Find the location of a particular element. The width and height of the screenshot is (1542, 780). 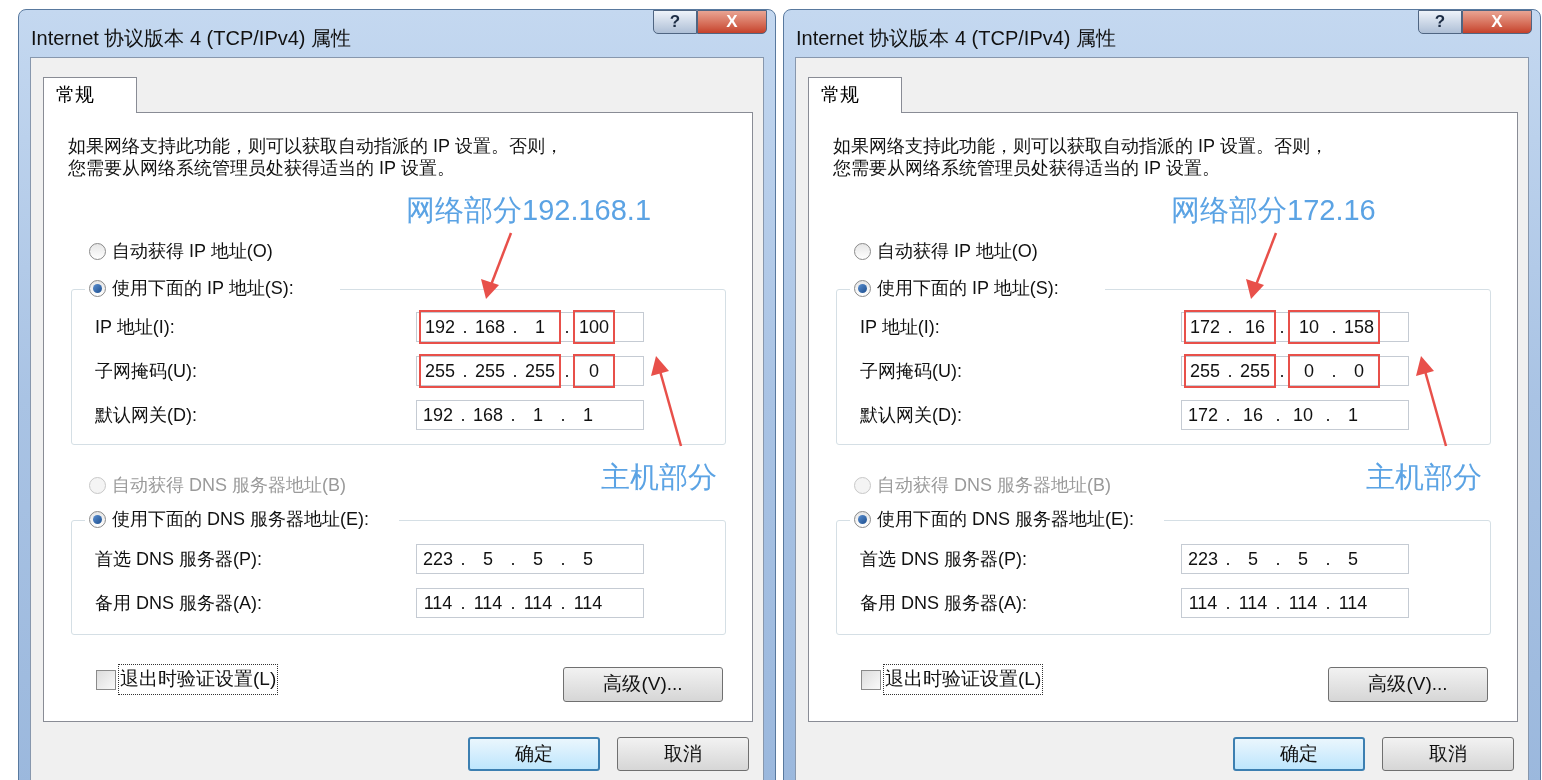

highlight-frame: 255 . 255 . 255 is located at coordinates (490, 371).